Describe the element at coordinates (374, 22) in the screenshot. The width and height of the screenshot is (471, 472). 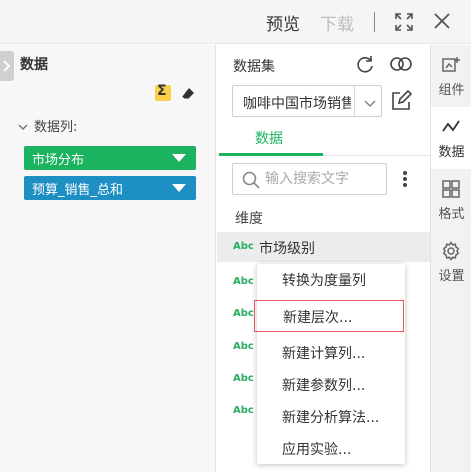
I see `toolbar-divider` at that location.